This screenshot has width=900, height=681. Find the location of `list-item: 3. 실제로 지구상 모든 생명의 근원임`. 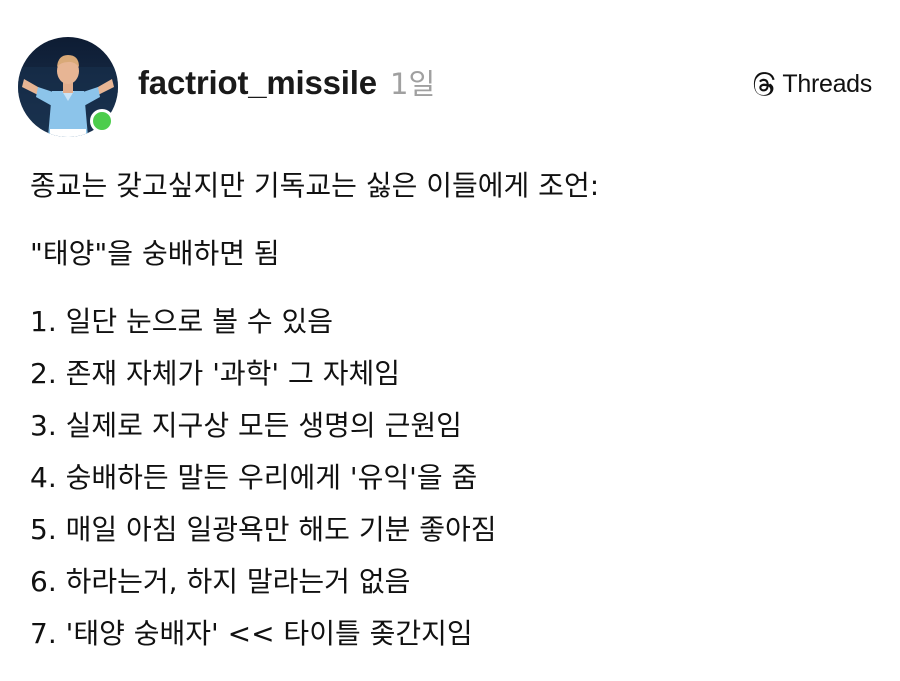

list-item: 3. 실제로 지구상 모든 생명의 근원임 is located at coordinates (246, 425).